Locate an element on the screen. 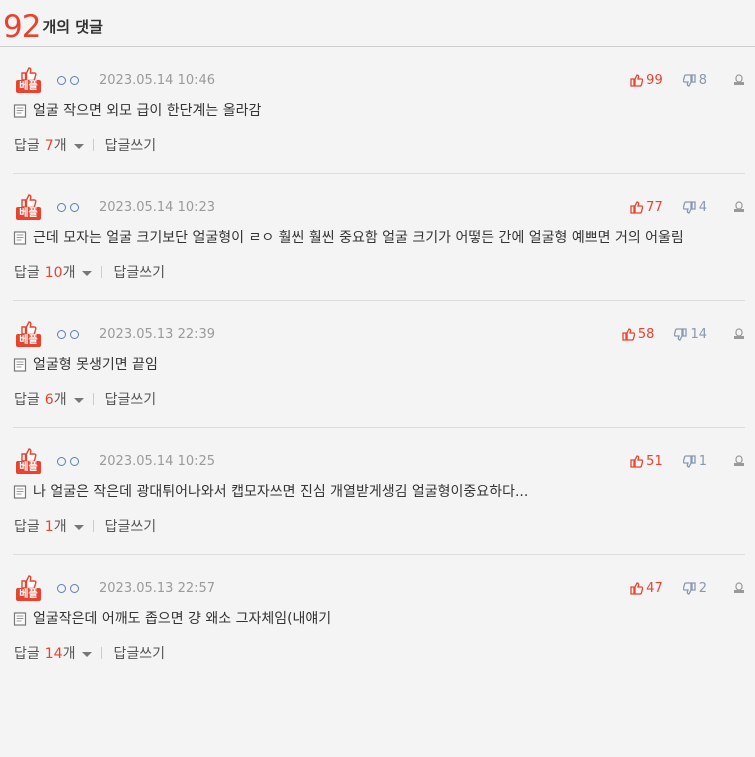  comment-actions: 47 2 is located at coordinates (687, 588).